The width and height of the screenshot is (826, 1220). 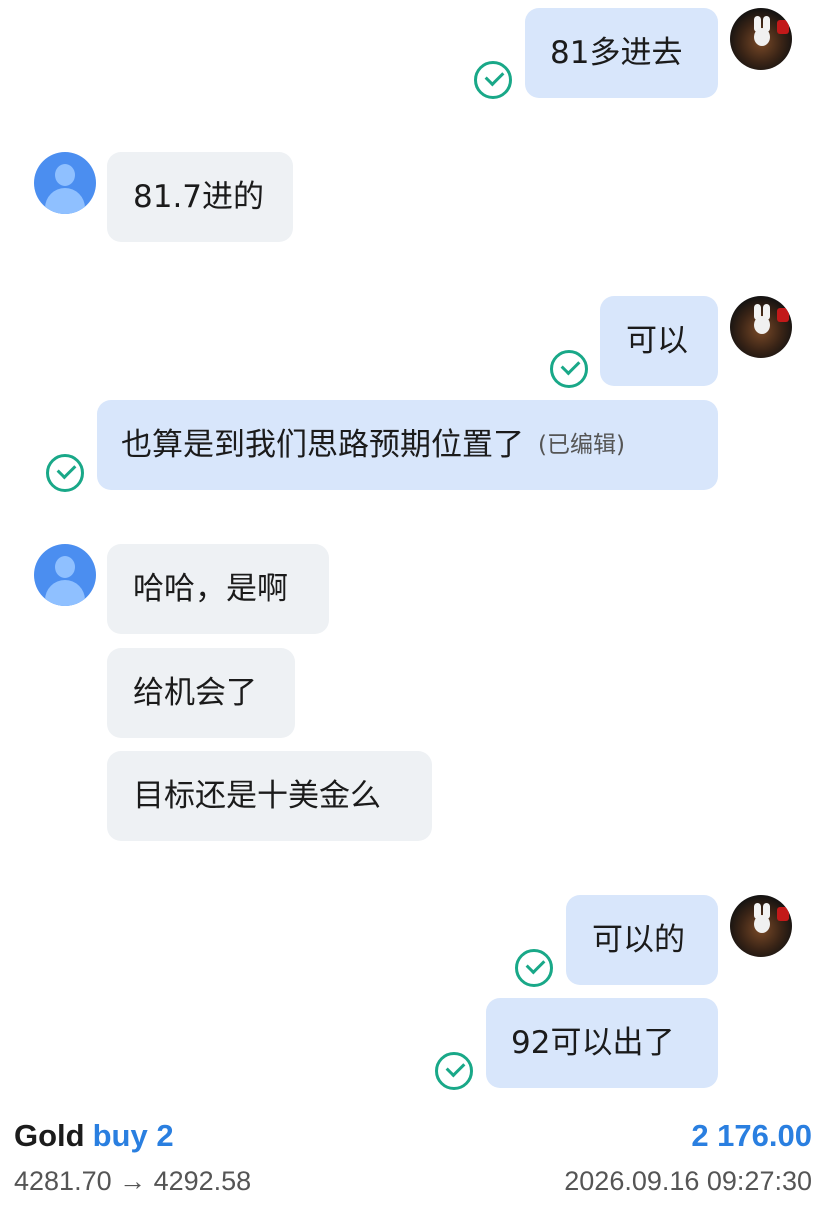 What do you see at coordinates (322, 444) in the screenshot?
I see `message-text: 也算是到我们思路预期位置了` at bounding box center [322, 444].